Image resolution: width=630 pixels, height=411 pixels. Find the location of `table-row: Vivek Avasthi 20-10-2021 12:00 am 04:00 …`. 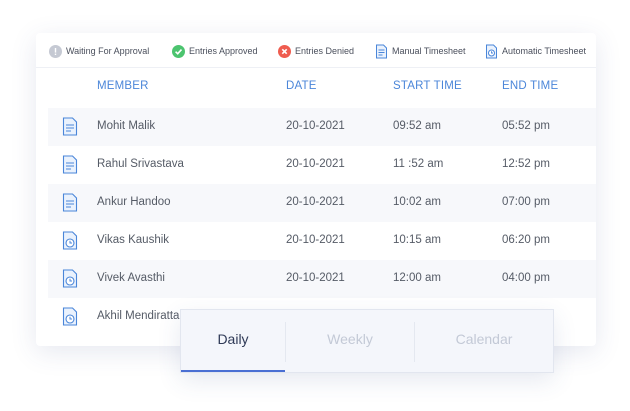

table-row: Vivek Avasthi 20-10-2021 12:00 am 04:00 … is located at coordinates (322, 279).